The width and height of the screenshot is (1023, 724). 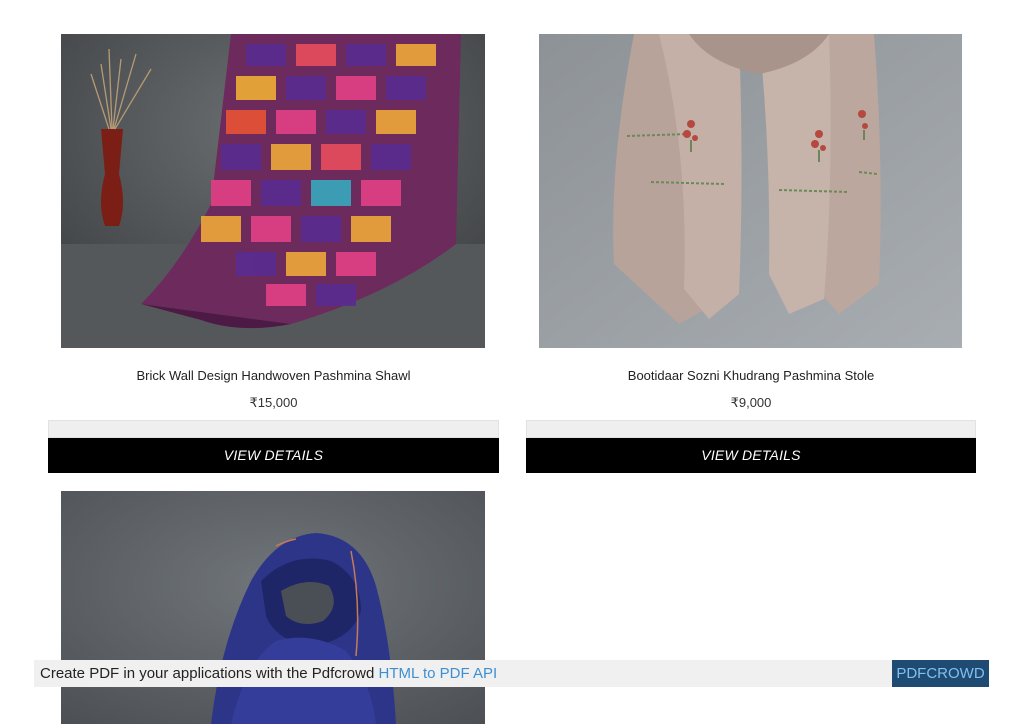 I want to click on product-card, so click(x=273, y=607).